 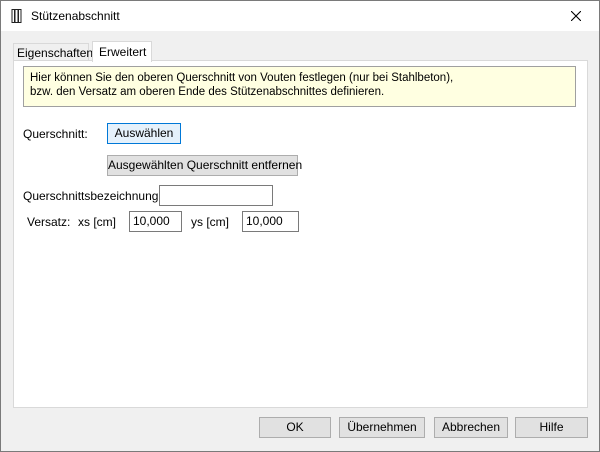 I want to click on querschnitt-entfernen-button: Ausgewählten Querschnitt entfernen, so click(x=204, y=165).